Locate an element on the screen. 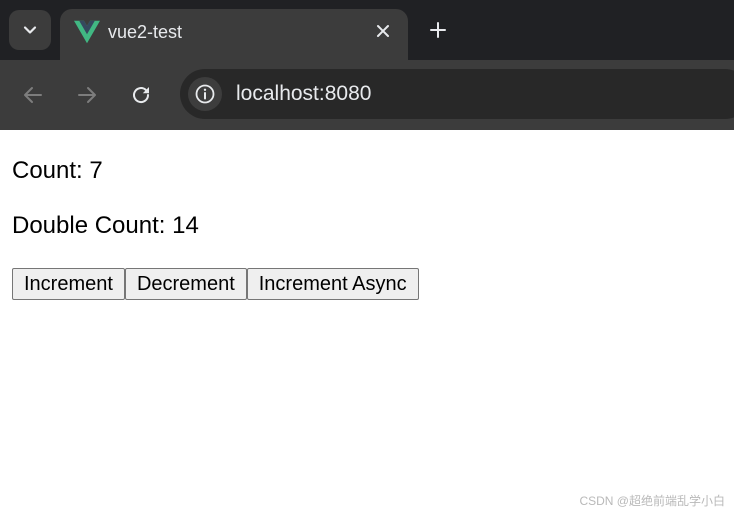 The image size is (734, 515). forward-button is located at coordinates (87, 95).